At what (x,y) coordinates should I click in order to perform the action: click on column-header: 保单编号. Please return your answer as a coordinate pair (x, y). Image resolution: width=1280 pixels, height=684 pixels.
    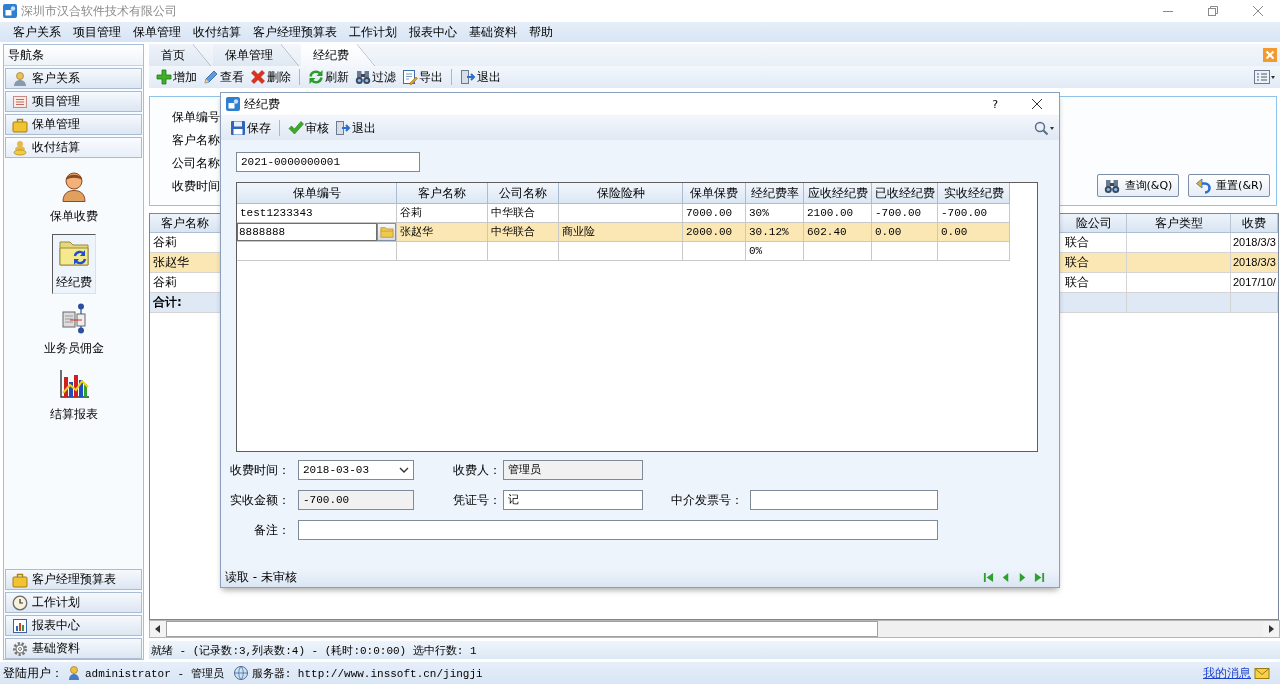
    Looking at the image, I should click on (317, 193).